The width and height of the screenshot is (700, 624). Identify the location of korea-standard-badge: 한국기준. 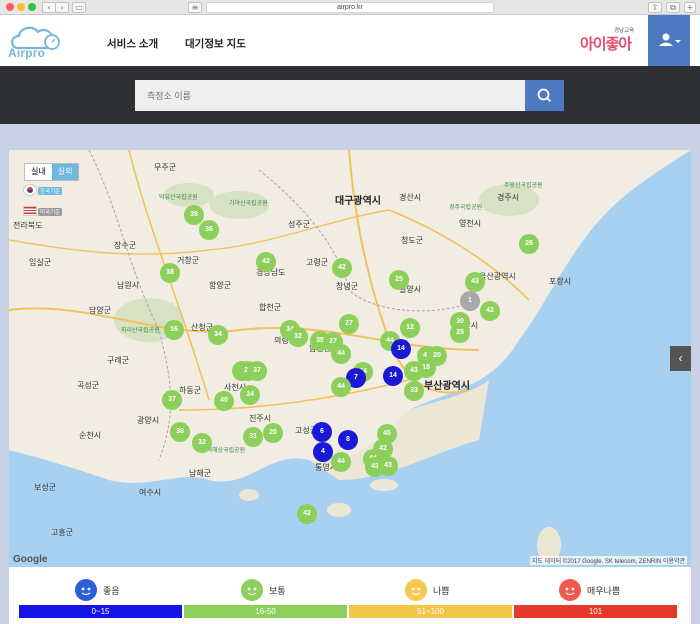
(50, 191).